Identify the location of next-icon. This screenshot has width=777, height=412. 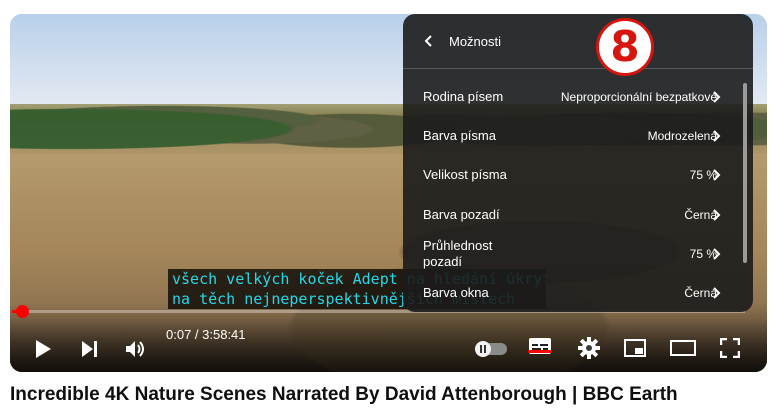
(89, 349).